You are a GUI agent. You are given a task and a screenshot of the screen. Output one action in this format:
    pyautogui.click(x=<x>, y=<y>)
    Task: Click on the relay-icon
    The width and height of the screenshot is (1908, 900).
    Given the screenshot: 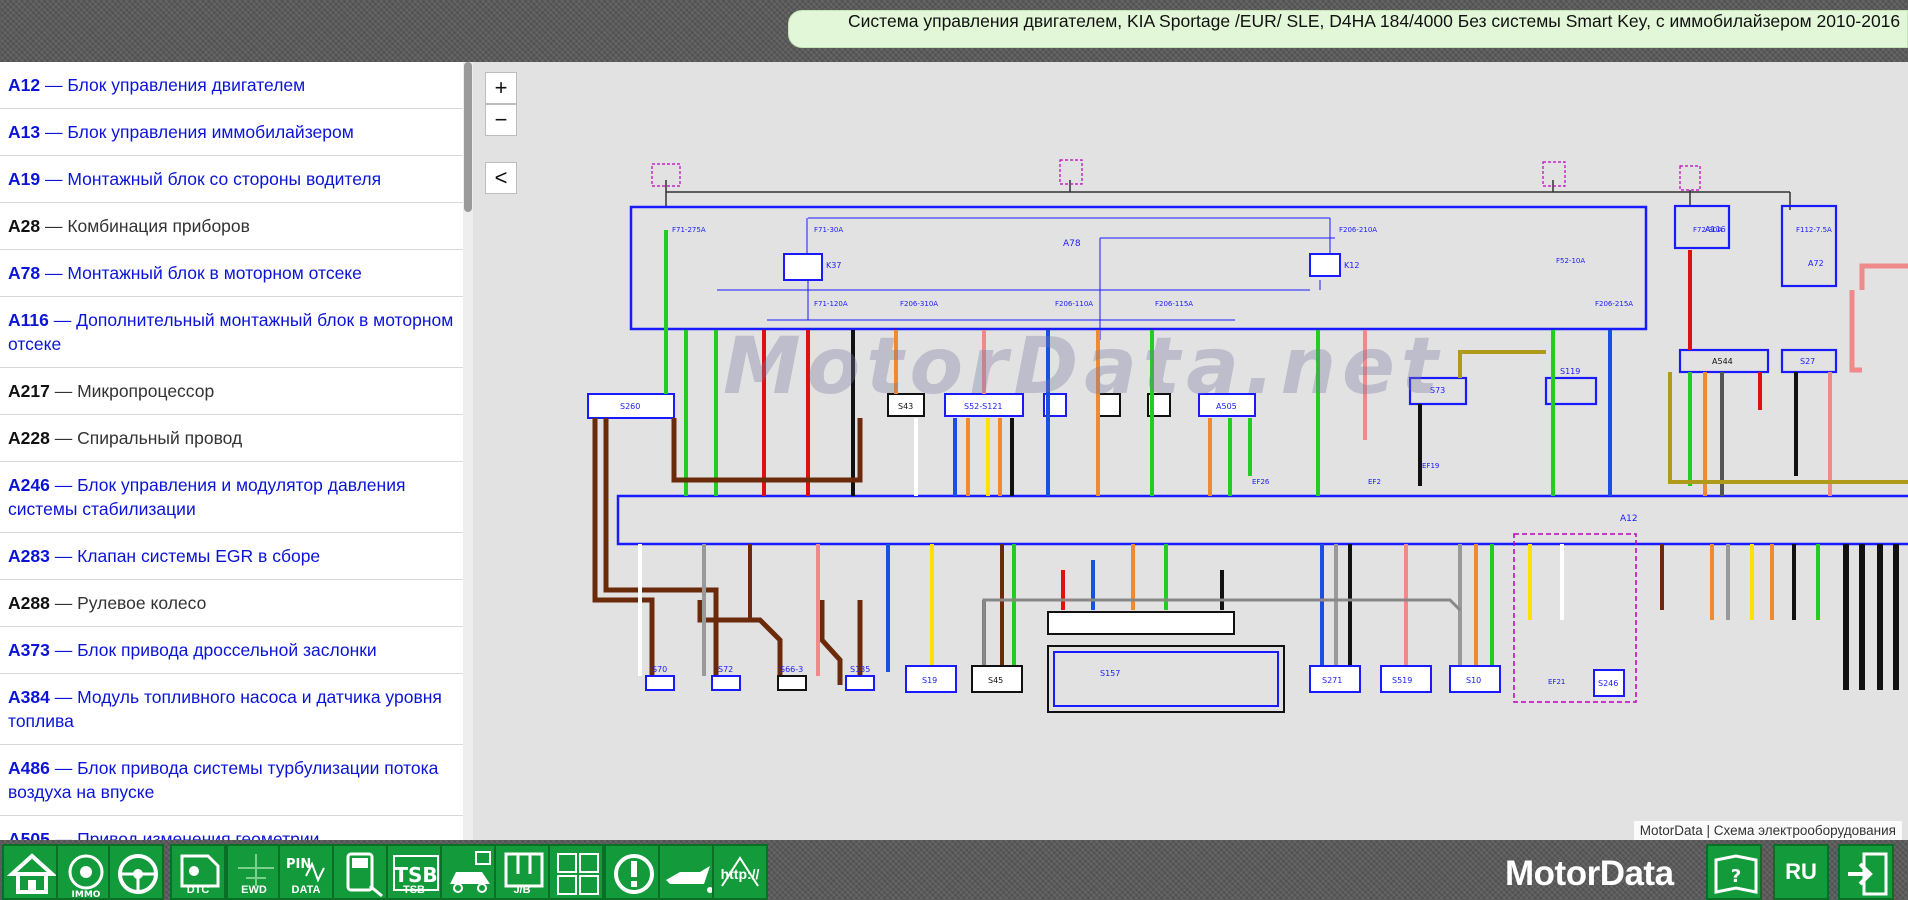 What is the action you would take?
    pyautogui.click(x=578, y=874)
    